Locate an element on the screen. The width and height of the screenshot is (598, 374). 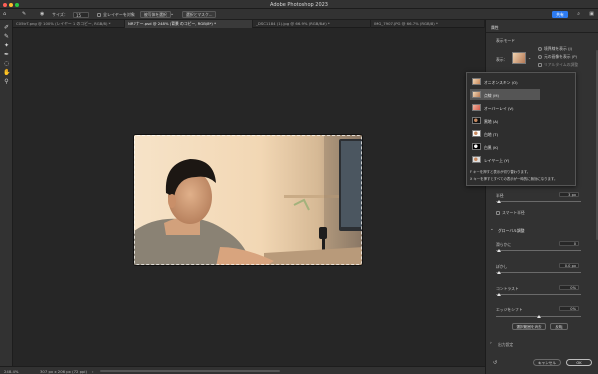
view-option-overlay: オーバーレイ (V) is located at coordinates (505, 107).